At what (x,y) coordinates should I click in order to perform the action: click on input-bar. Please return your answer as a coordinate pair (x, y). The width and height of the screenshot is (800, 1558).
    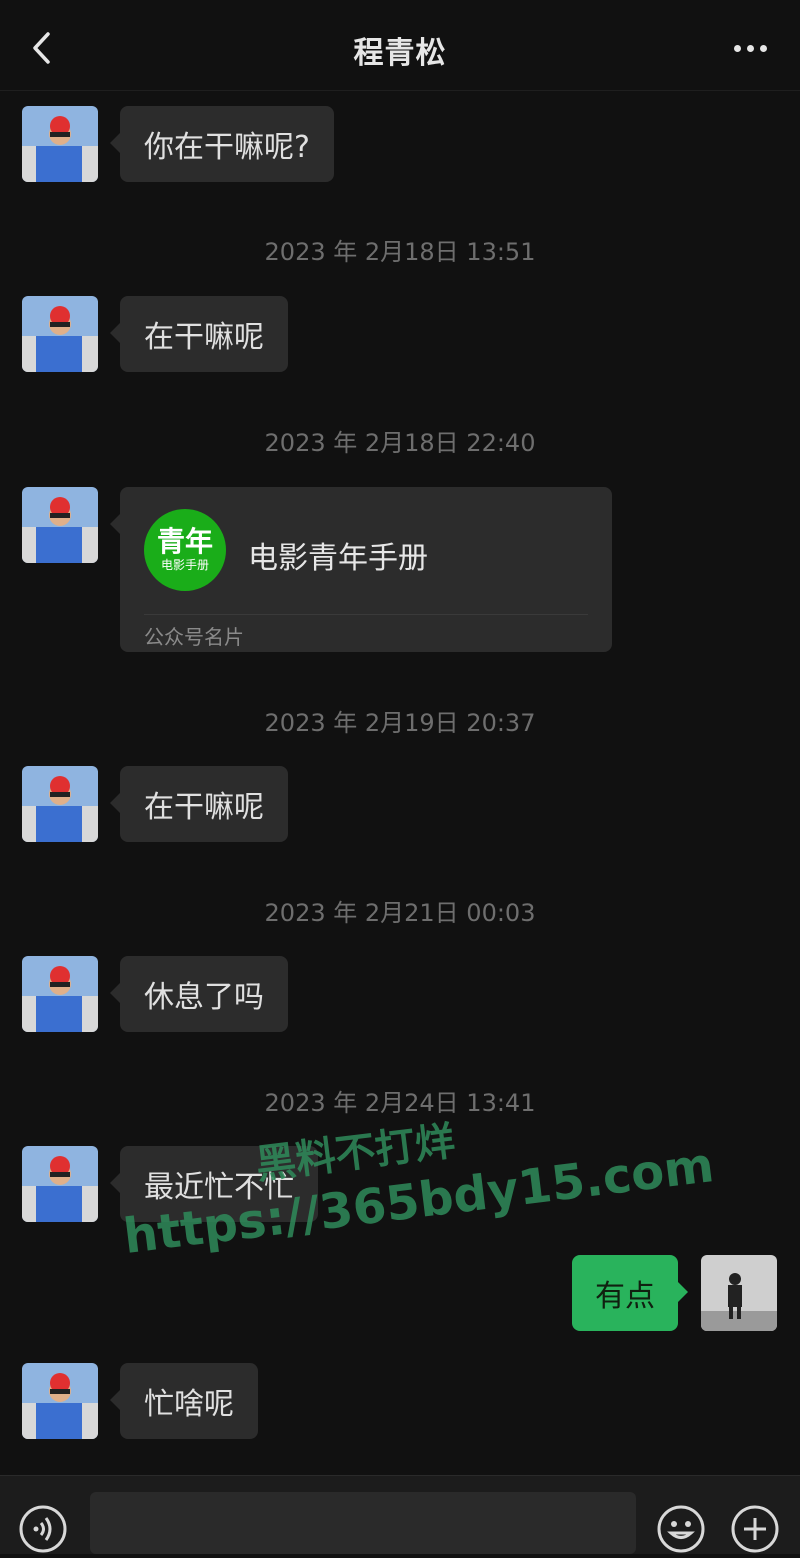
    Looking at the image, I should click on (400, 1514).